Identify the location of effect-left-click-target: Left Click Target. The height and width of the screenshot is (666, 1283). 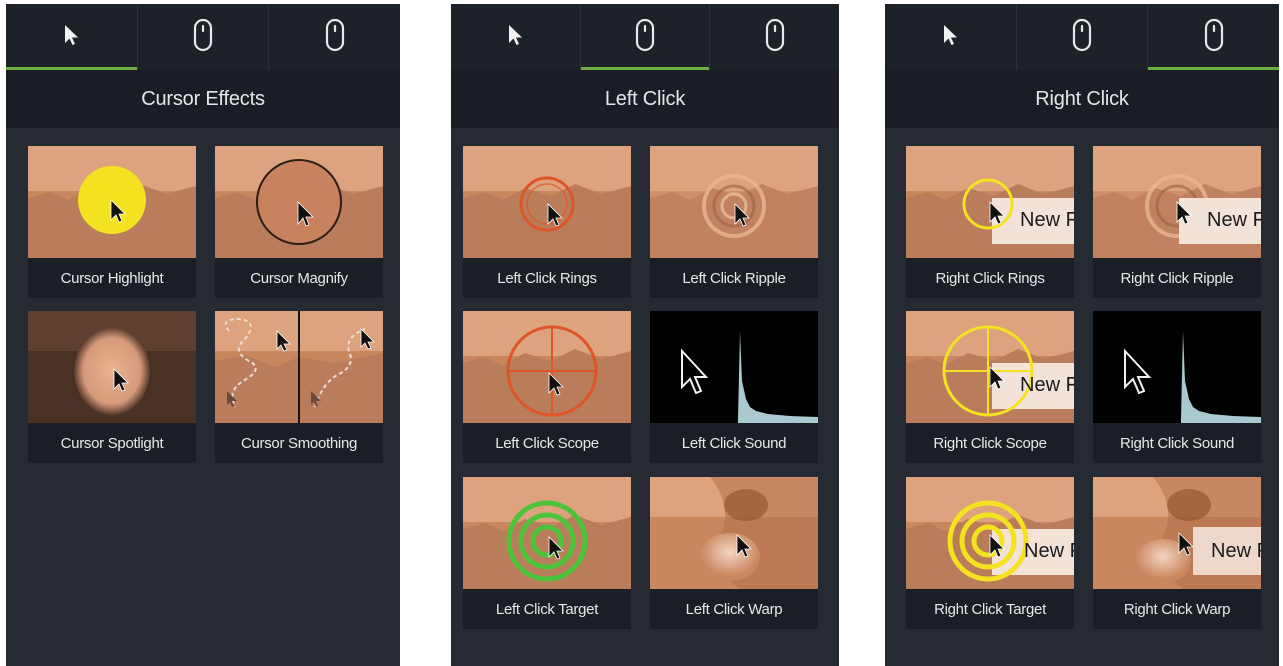
(547, 553).